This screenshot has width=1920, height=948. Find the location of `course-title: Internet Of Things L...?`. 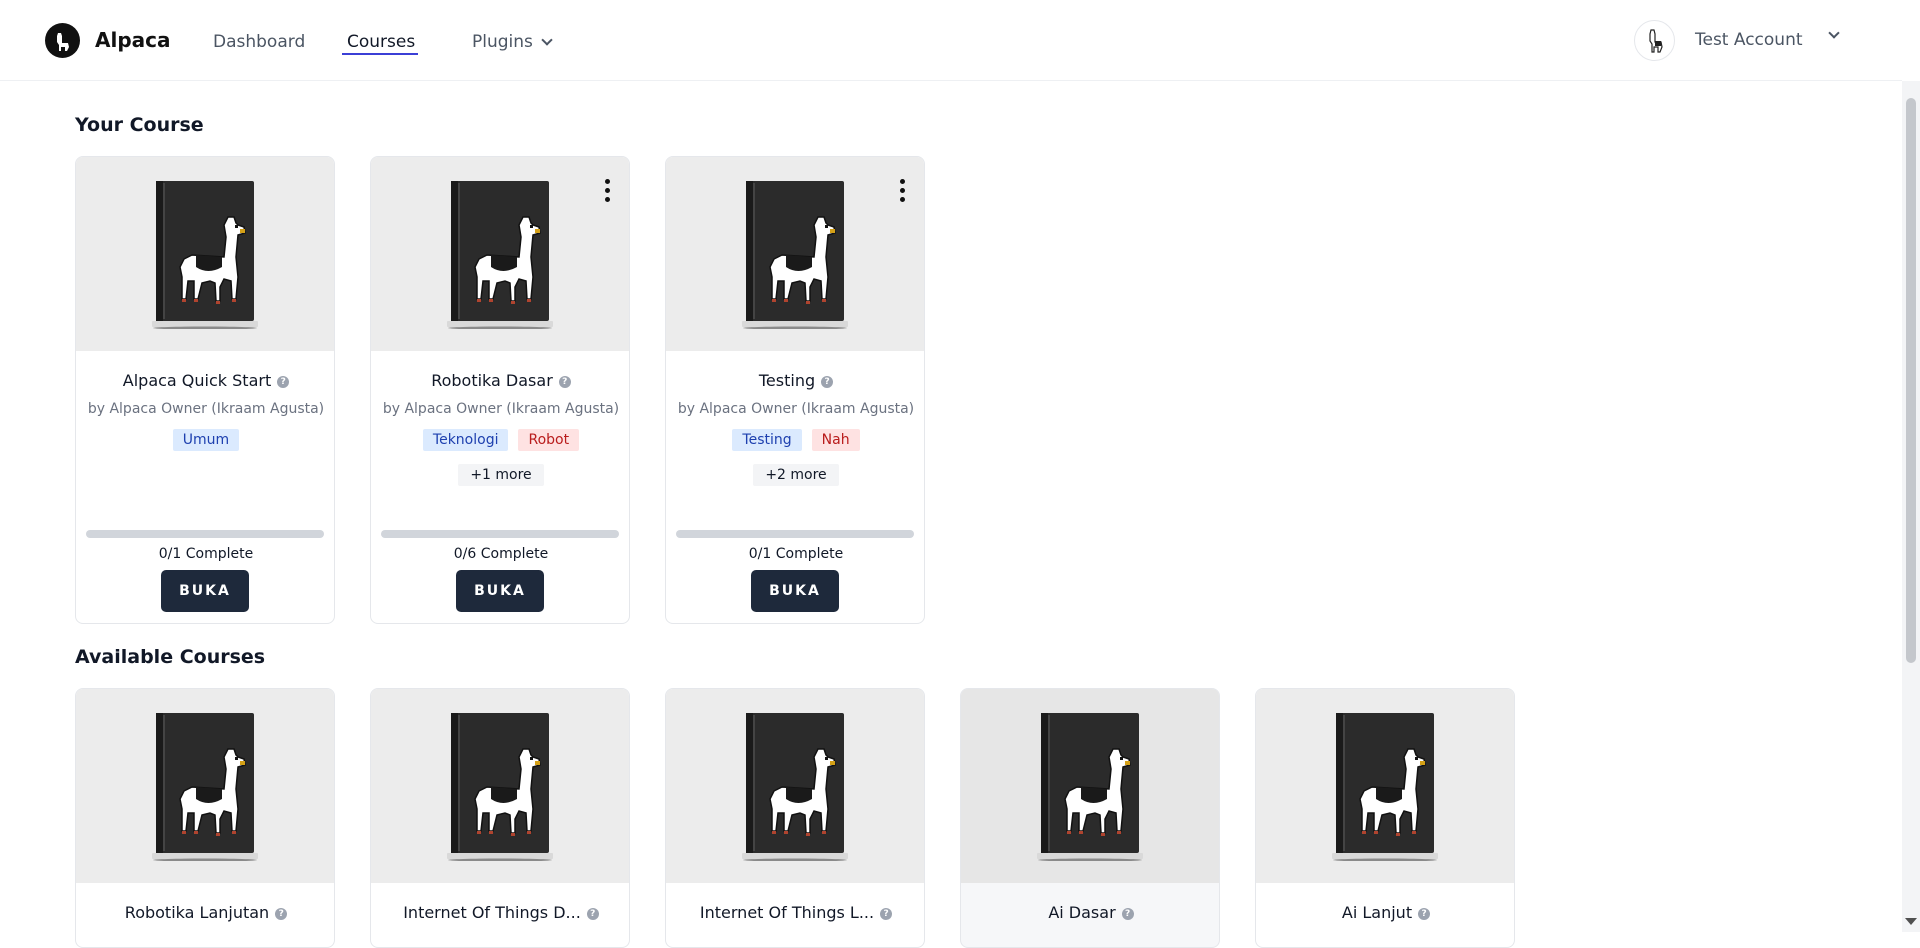

course-title: Internet Of Things L...? is located at coordinates (795, 912).